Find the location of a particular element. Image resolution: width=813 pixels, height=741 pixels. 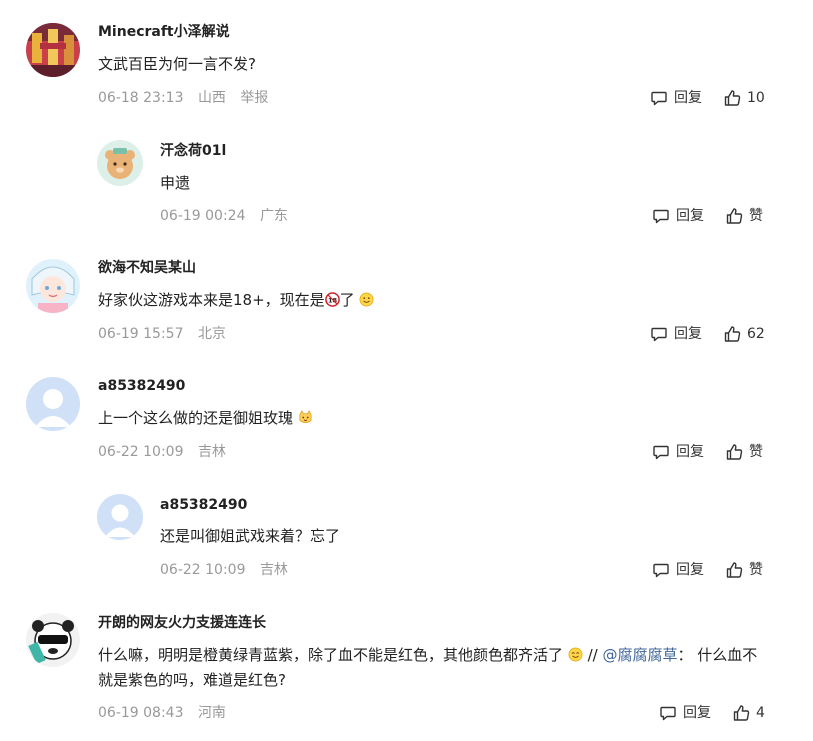

comment-text-part: // is located at coordinates (592, 655).